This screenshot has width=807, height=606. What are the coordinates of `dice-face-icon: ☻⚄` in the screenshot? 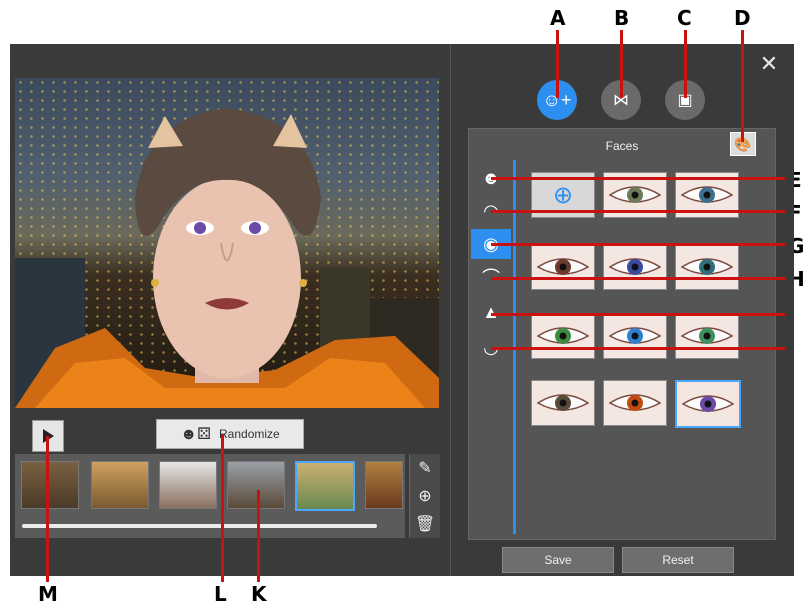 It's located at (196, 434).